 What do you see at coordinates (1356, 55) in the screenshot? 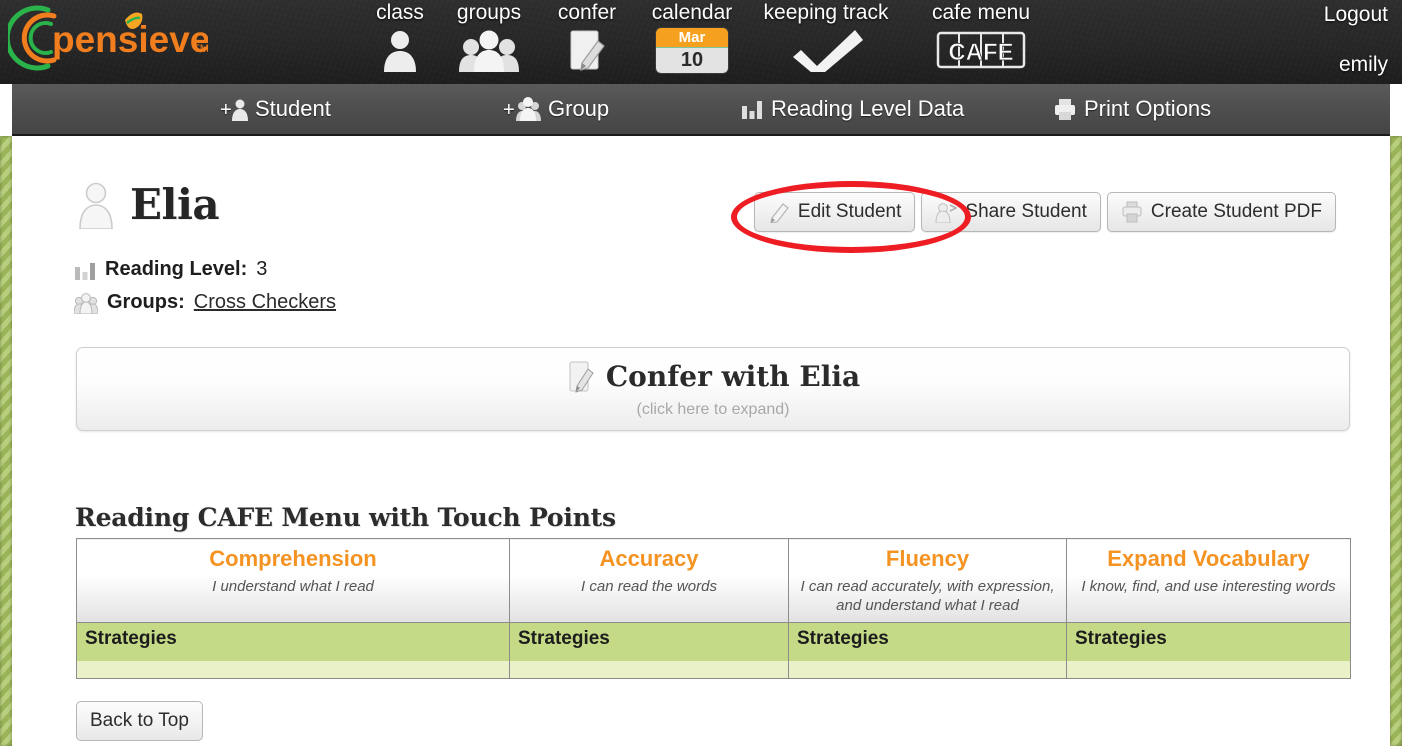
I see `username-label: emily` at bounding box center [1356, 55].